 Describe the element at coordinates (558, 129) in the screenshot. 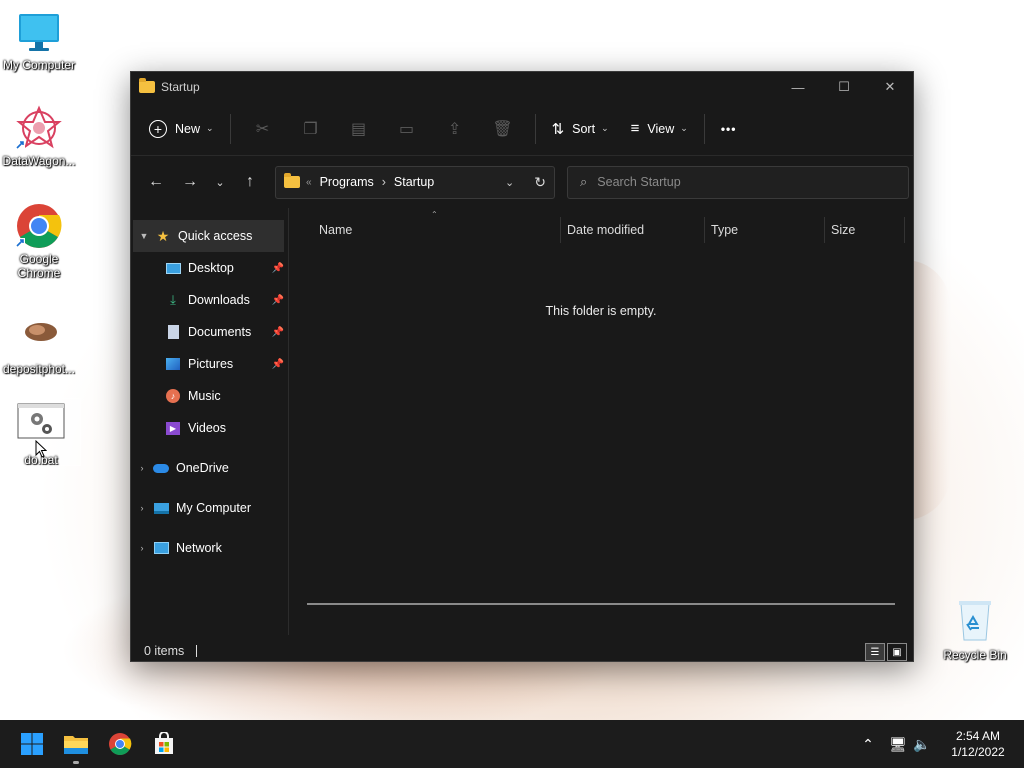

I see `sort-icon: ⇅` at that location.